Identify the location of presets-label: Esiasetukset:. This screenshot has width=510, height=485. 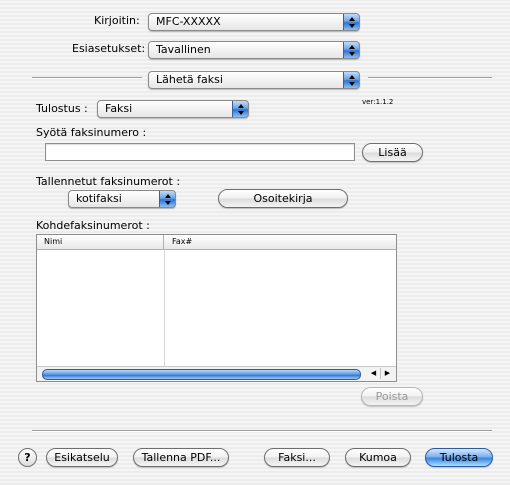
(109, 48).